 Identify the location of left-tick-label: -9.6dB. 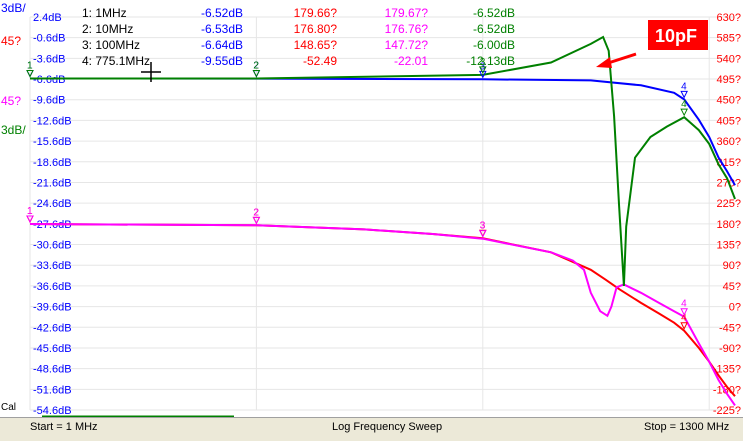
(49, 101).